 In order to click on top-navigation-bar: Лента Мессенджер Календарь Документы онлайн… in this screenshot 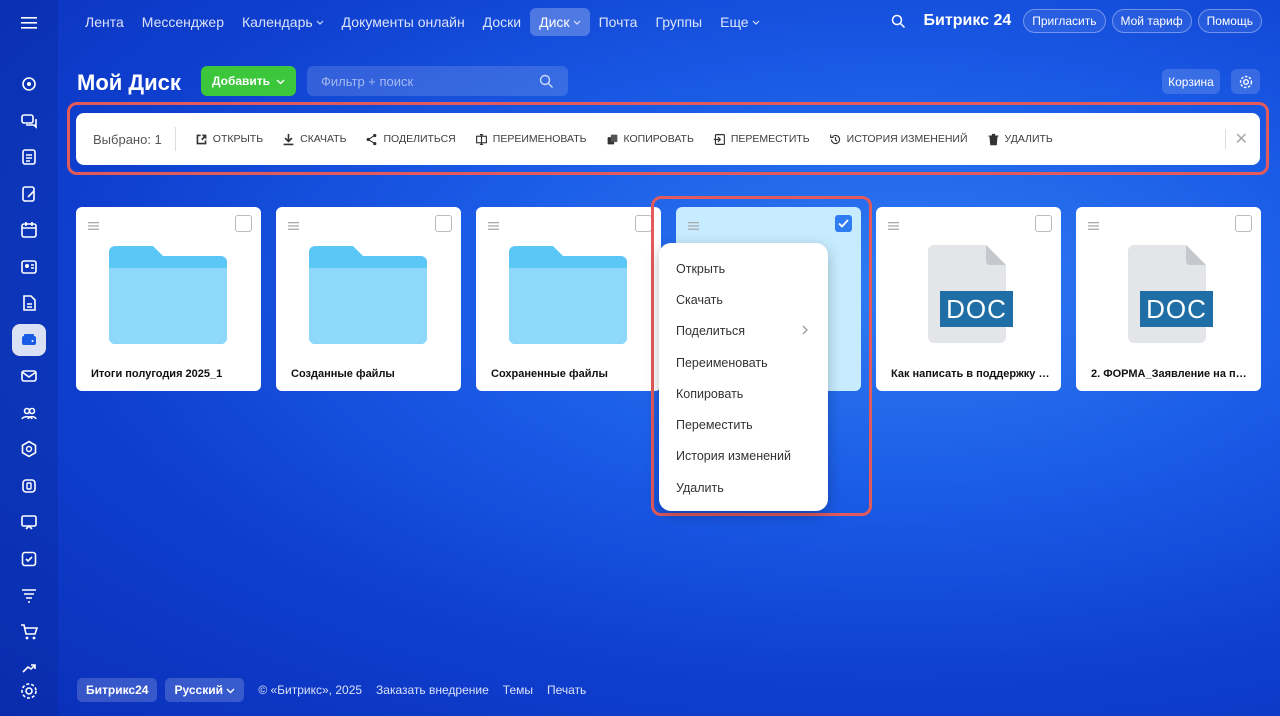, I will do `click(669, 22)`.